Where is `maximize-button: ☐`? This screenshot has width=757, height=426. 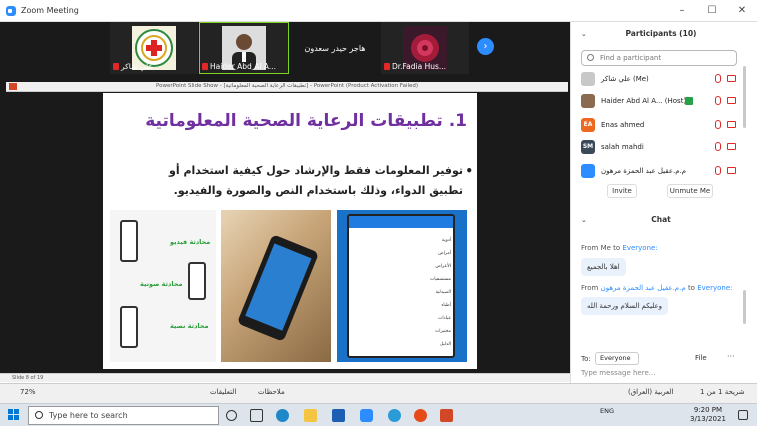 maximize-button: ☐ is located at coordinates (712, 11).